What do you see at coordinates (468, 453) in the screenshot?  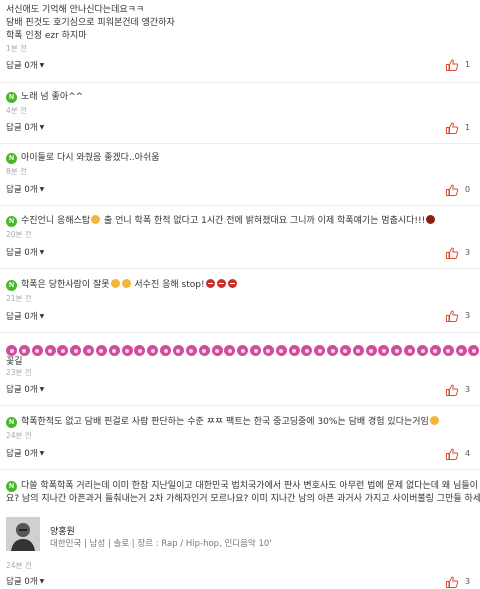 I see `like-count: 4` at bounding box center [468, 453].